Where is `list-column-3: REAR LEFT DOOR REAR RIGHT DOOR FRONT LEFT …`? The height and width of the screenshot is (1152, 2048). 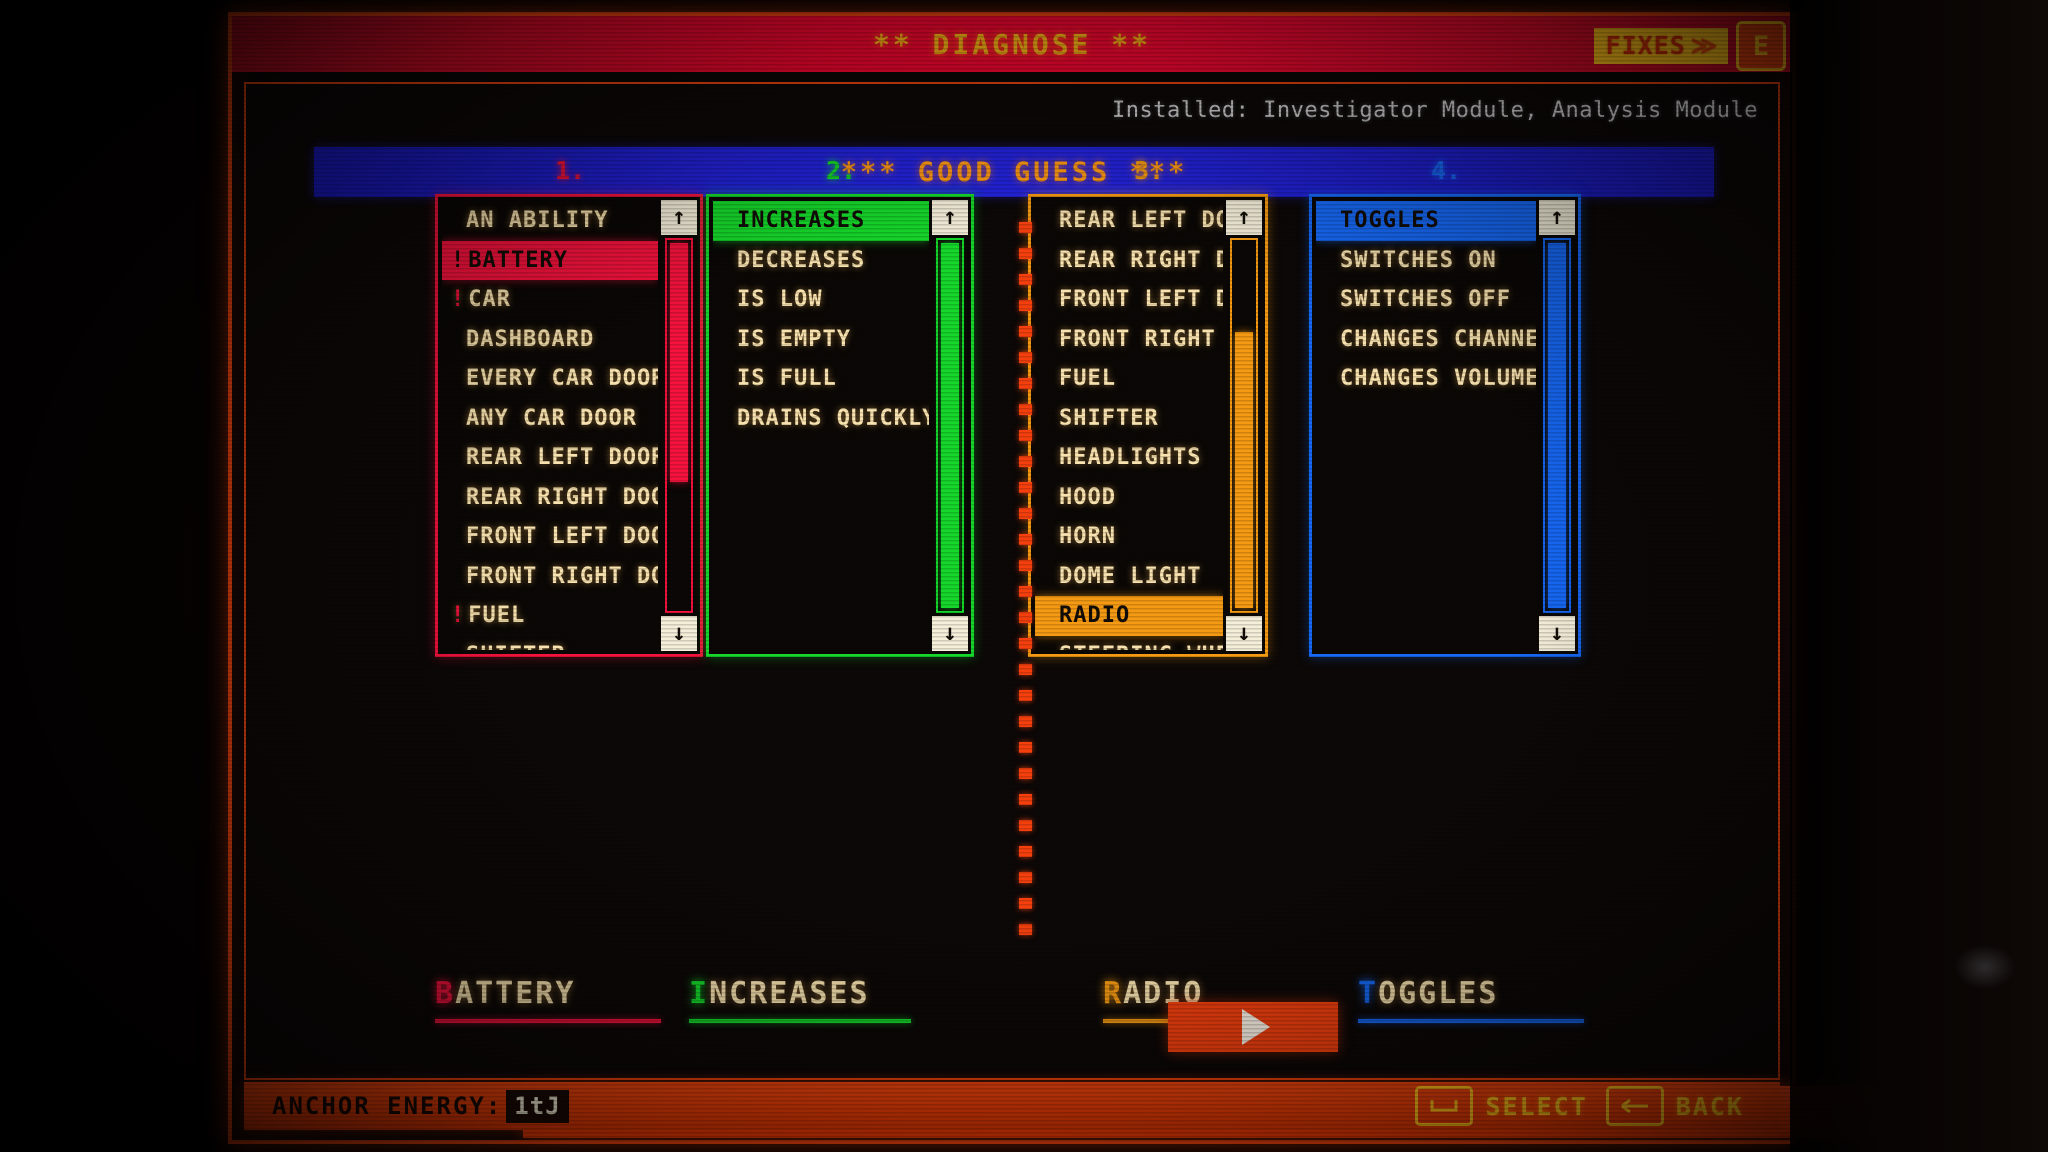 list-column-3: REAR LEFT DOOR REAR RIGHT DOOR FRONT LEFT … is located at coordinates (1148, 425).